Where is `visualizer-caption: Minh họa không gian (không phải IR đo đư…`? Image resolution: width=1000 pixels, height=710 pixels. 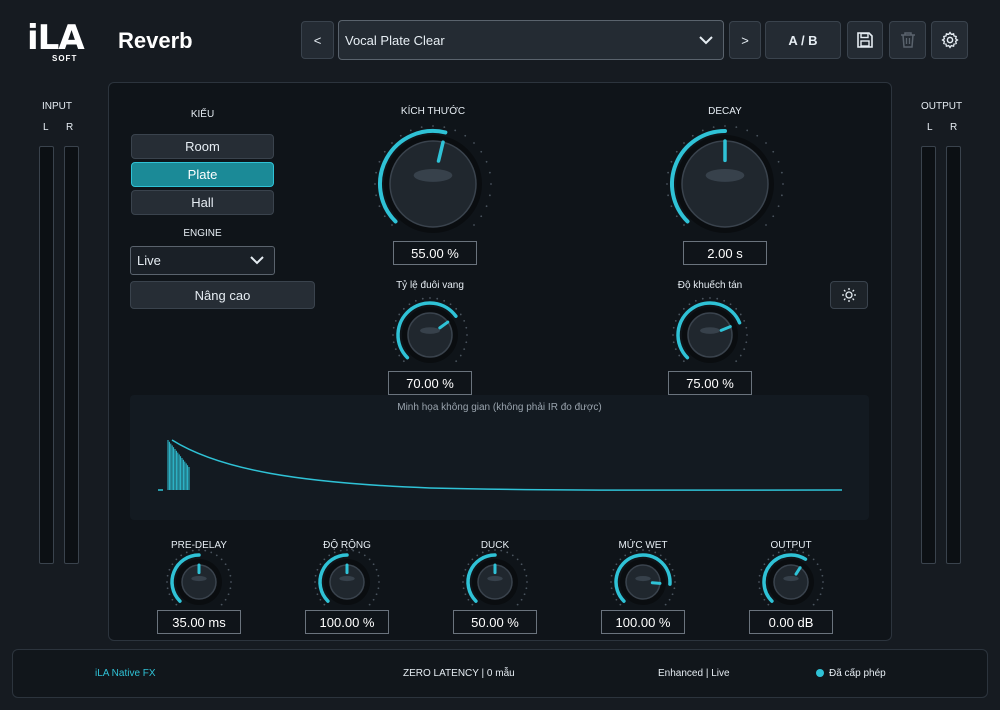
visualizer-caption: Minh họa không gian (không phải IR đo đư… is located at coordinates (499, 407).